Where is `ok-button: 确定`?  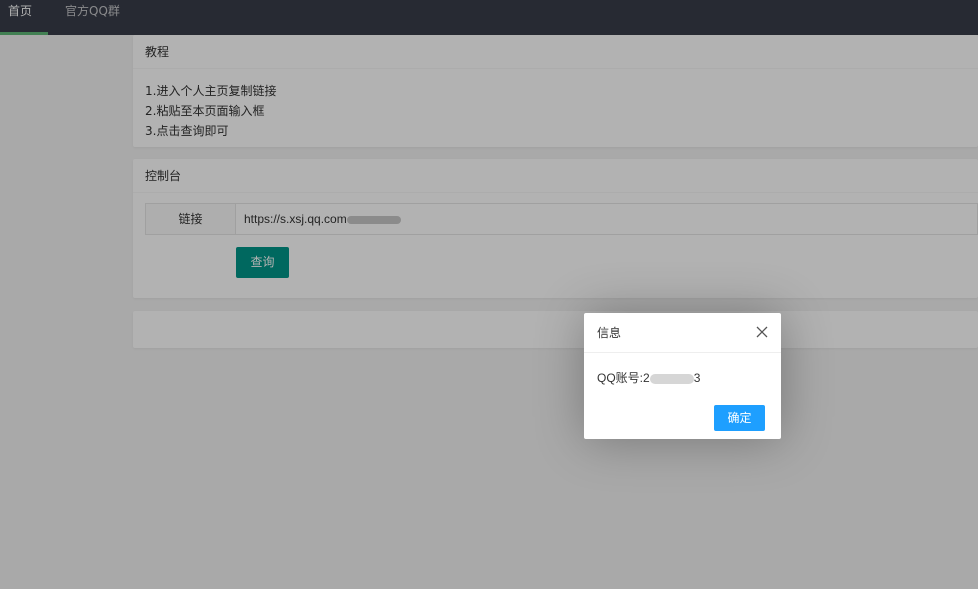
ok-button: 确定 is located at coordinates (739, 418).